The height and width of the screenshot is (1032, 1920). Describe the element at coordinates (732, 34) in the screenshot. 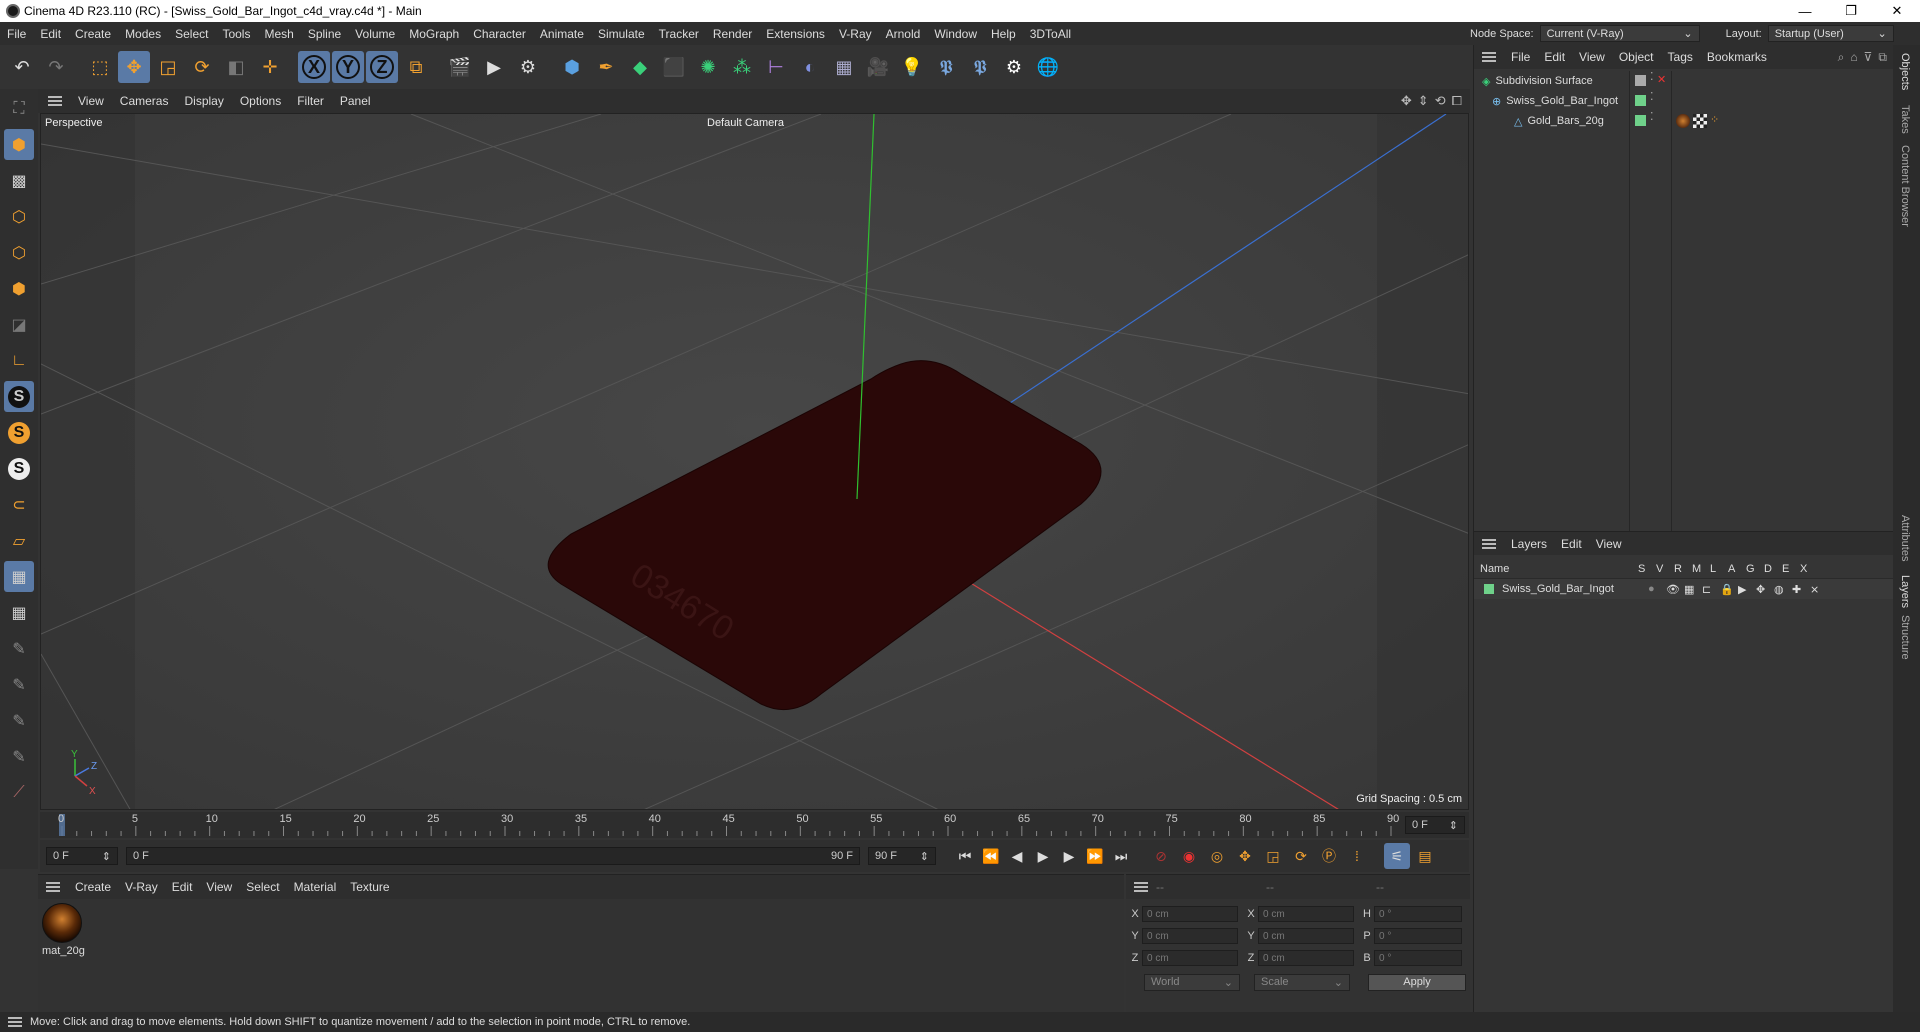

I see `menu-render: Render` at that location.